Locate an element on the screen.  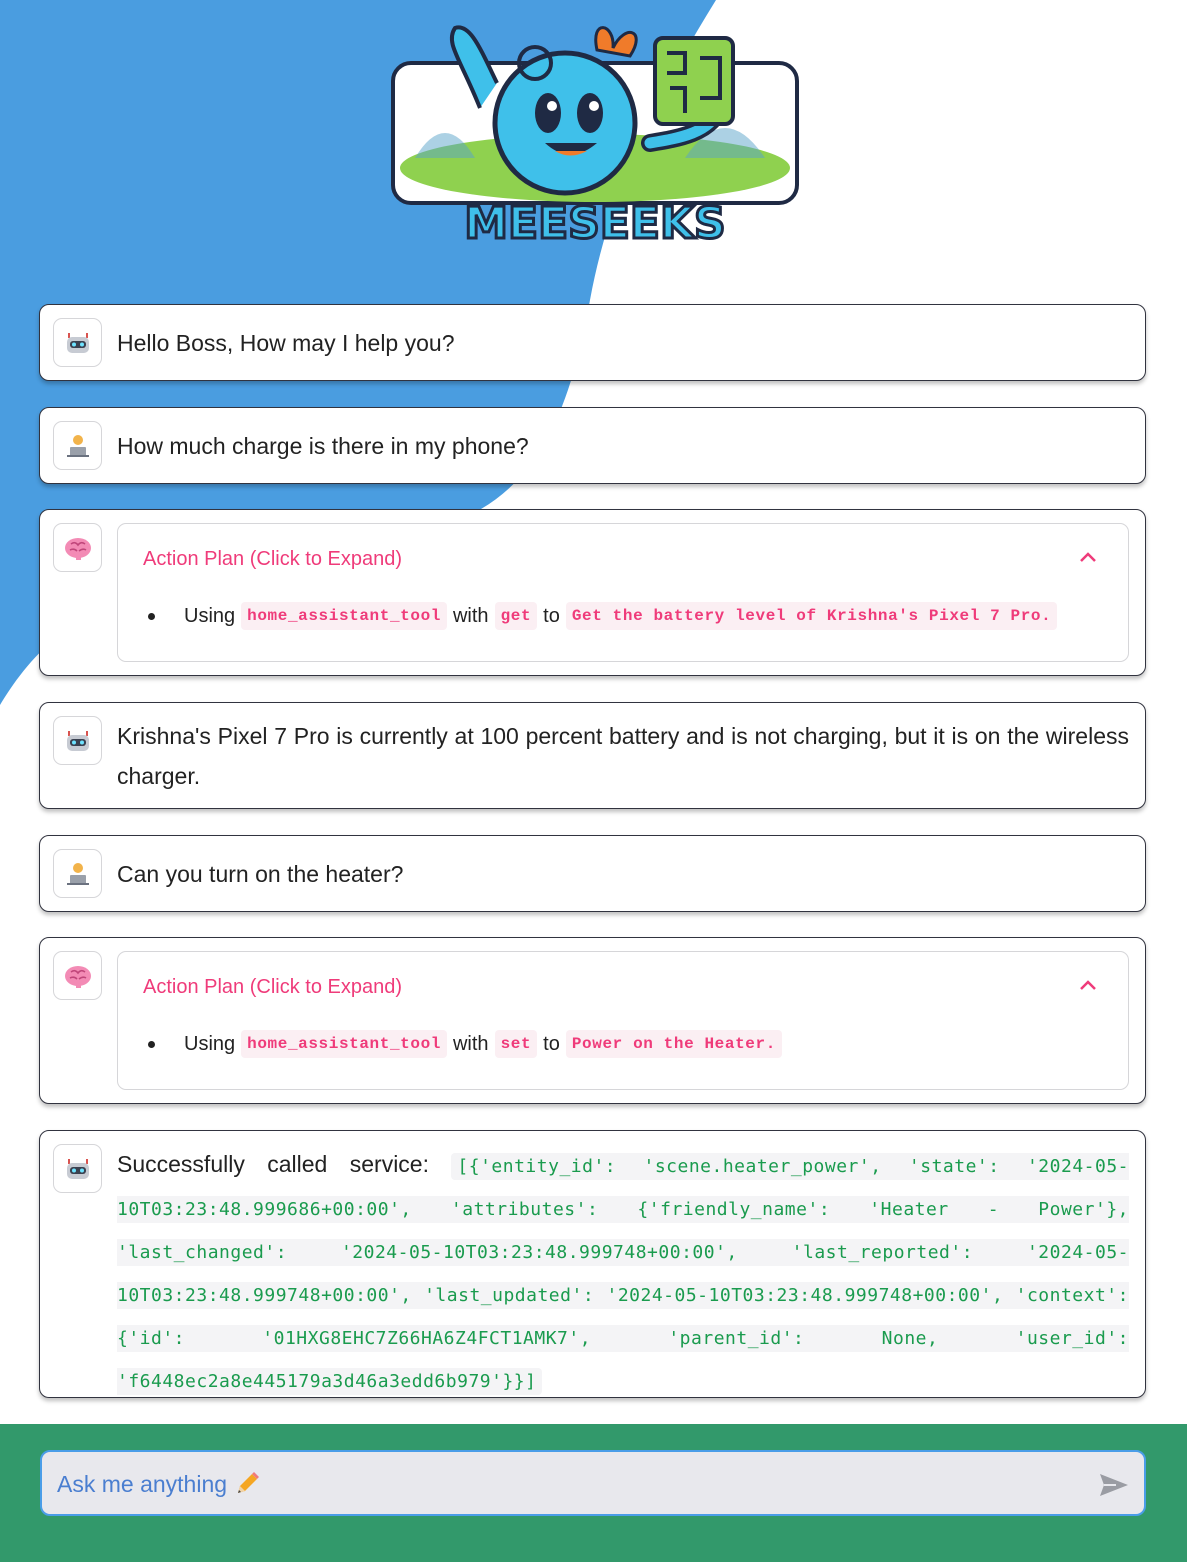
send-icon is located at coordinates (1114, 1485).